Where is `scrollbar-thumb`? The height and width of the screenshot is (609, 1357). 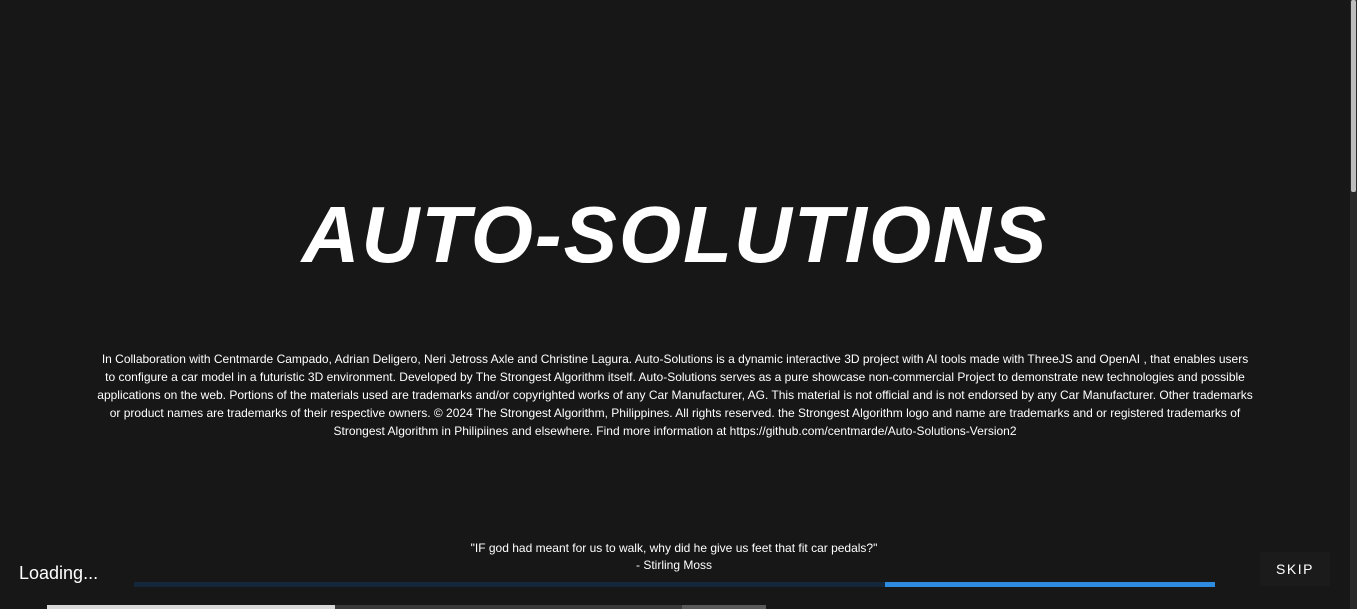 scrollbar-thumb is located at coordinates (1353, 96).